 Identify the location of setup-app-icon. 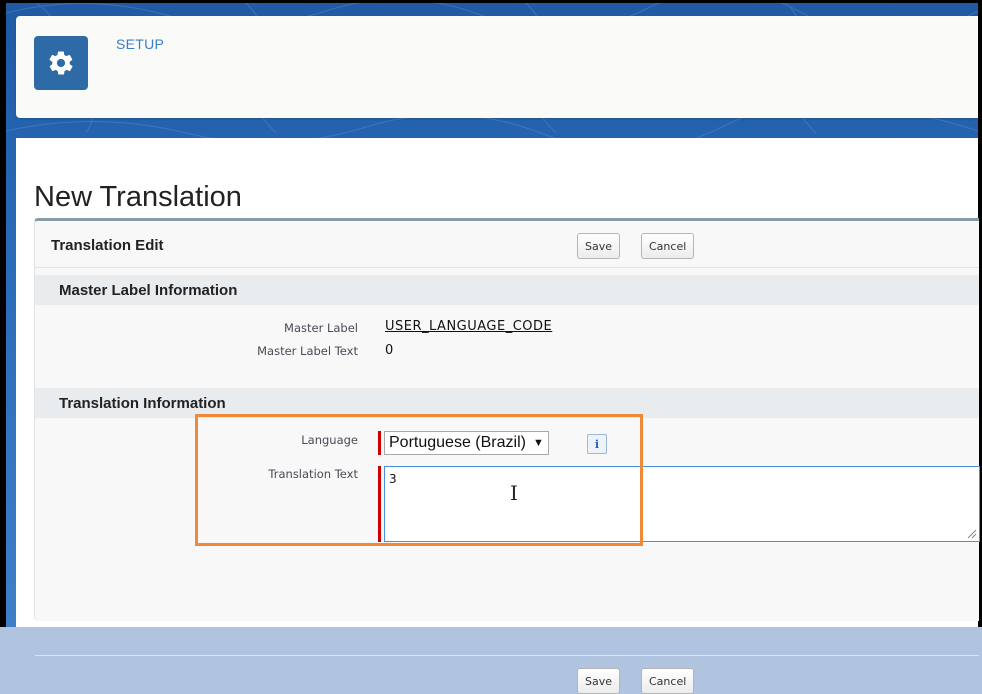
(61, 63).